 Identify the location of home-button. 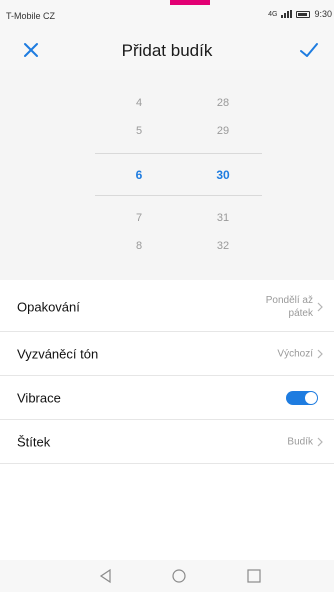
(179, 576).